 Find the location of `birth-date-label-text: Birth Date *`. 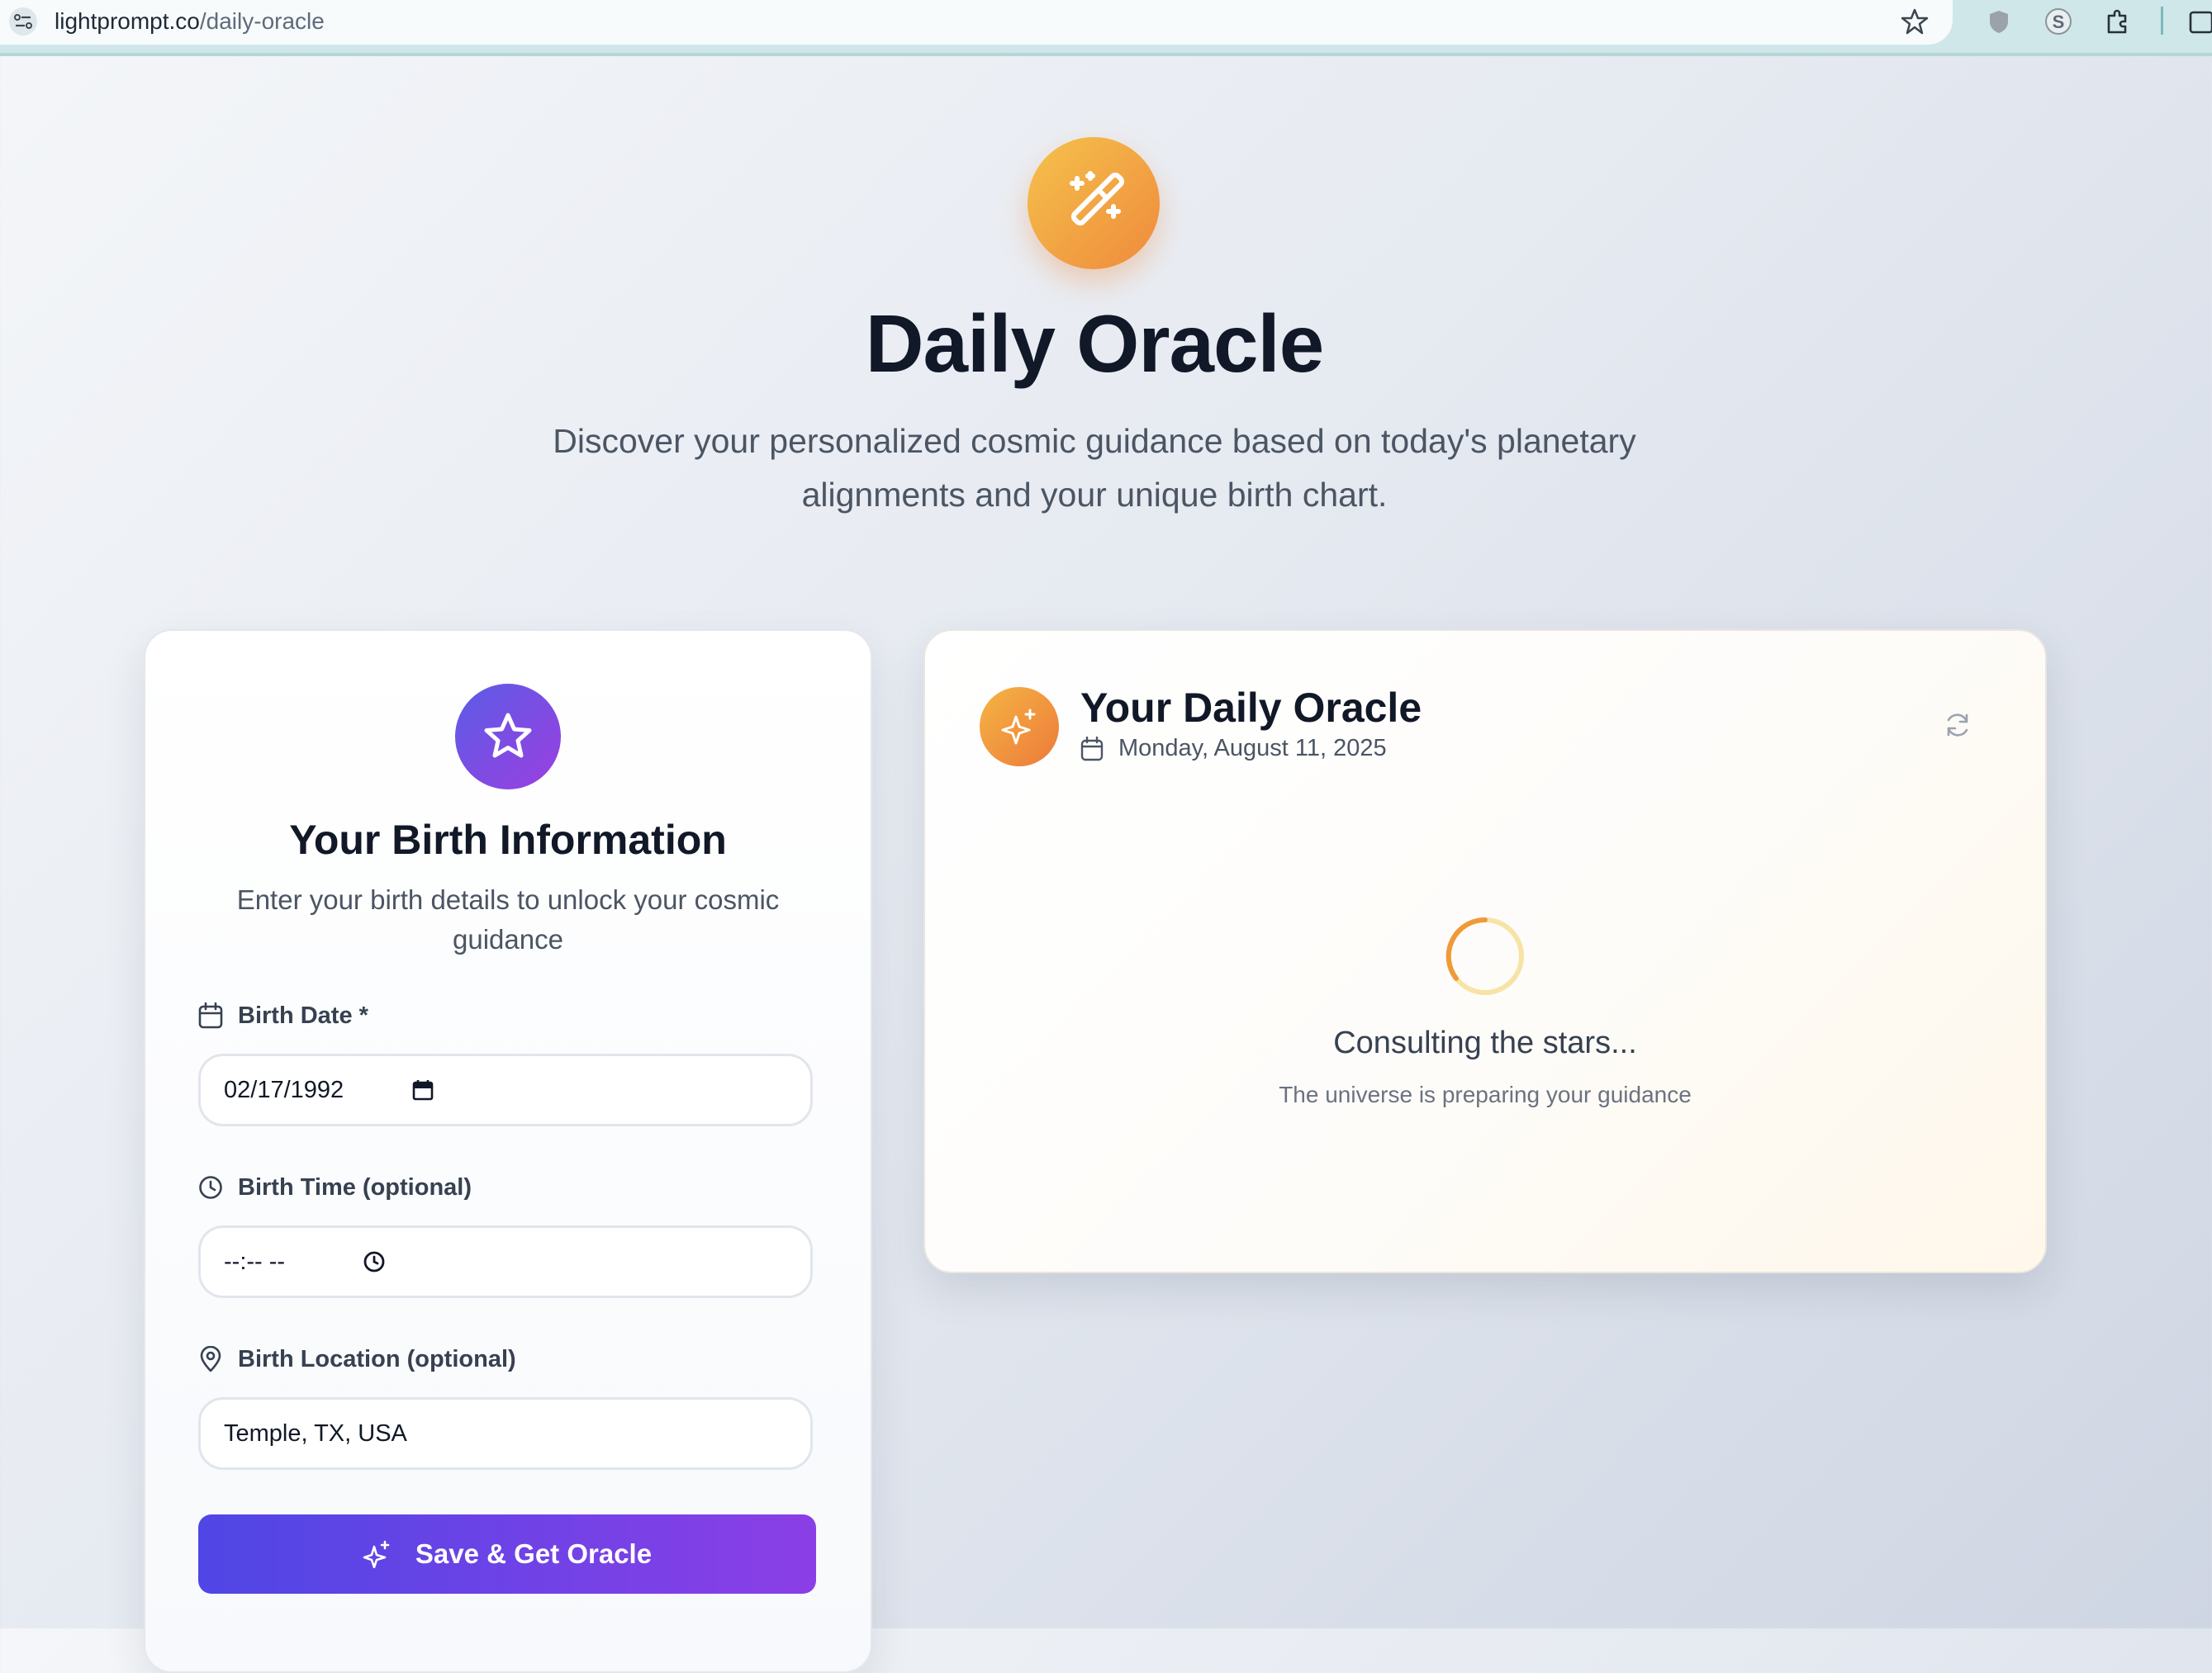

birth-date-label-text: Birth Date * is located at coordinates (303, 1015).